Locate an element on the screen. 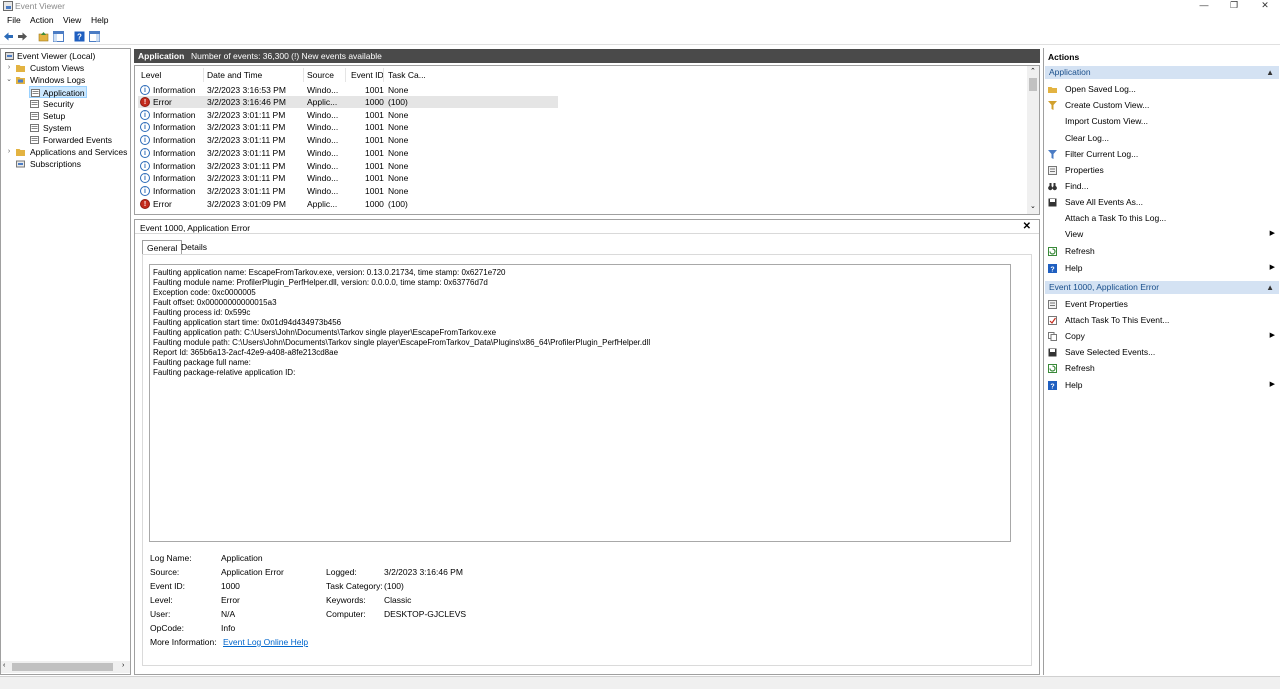 This screenshot has width=1280, height=689. tree-item-setup: Setup is located at coordinates (65, 116).